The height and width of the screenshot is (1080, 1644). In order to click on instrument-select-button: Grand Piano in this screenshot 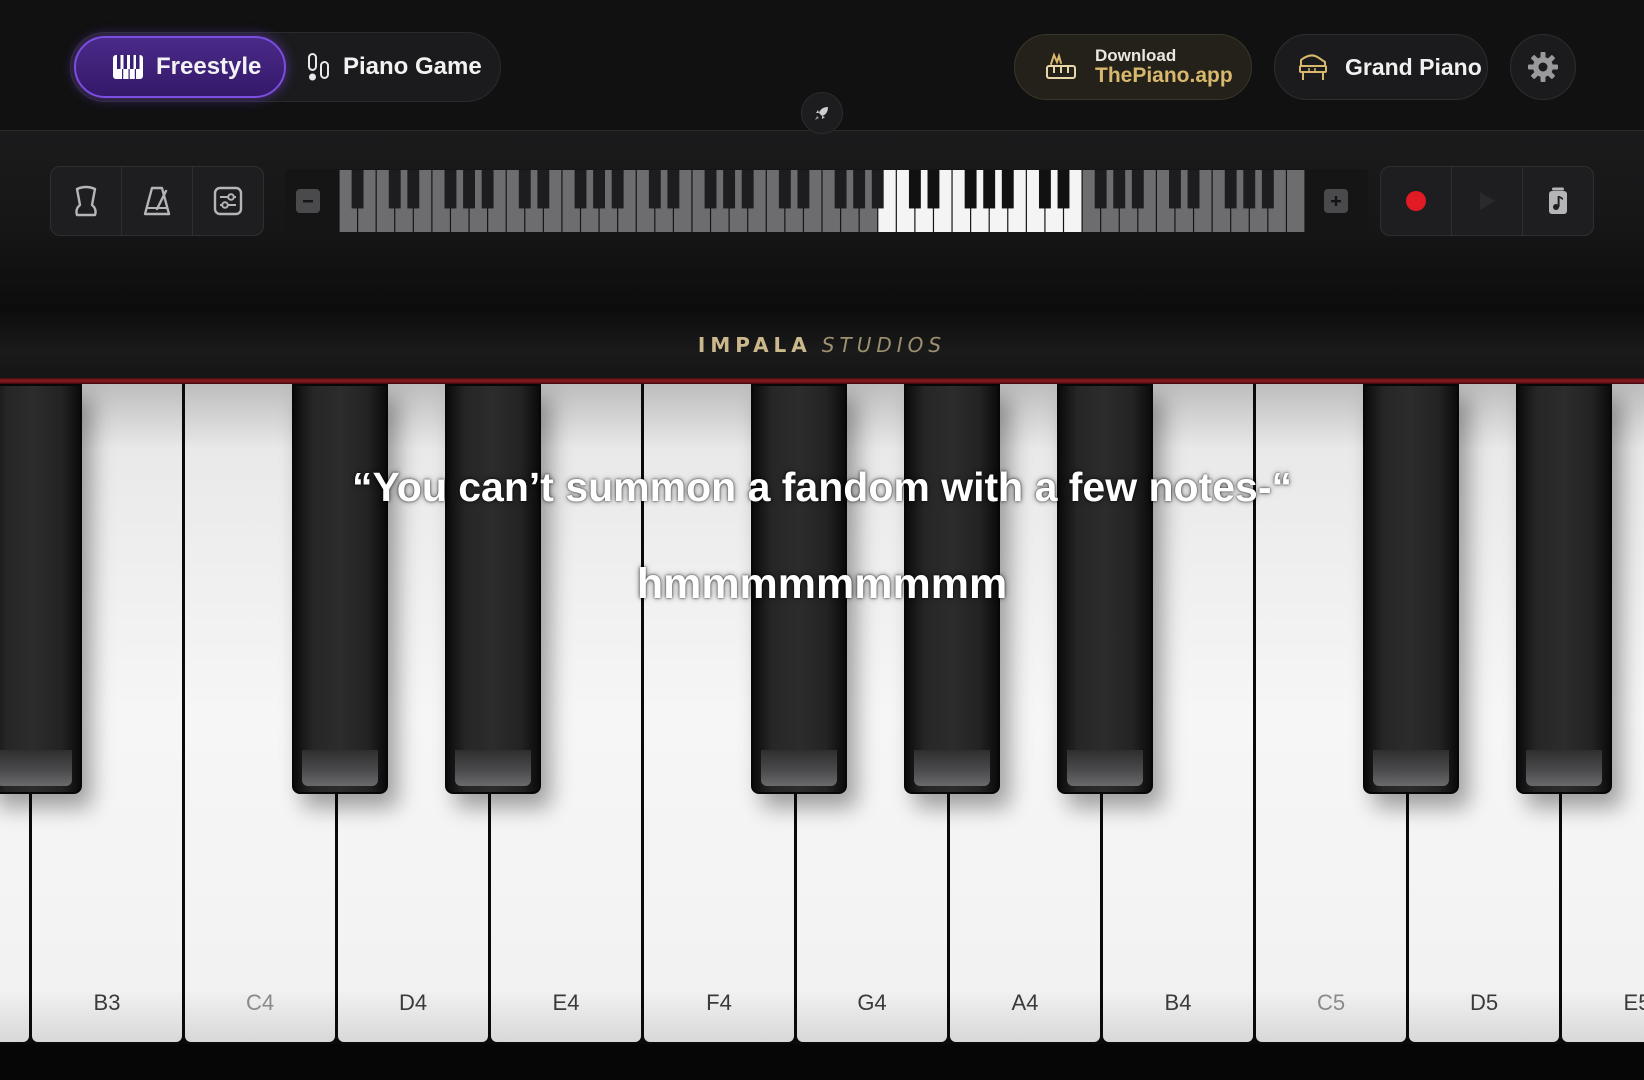, I will do `click(1381, 67)`.